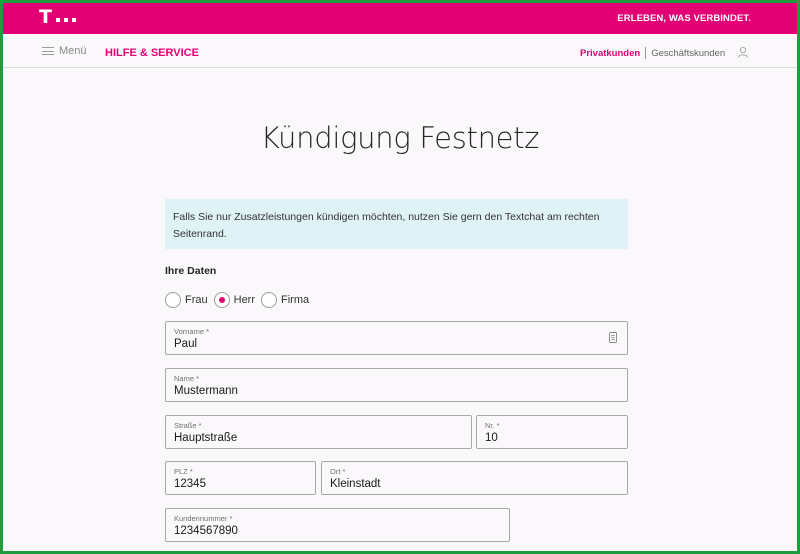  I want to click on radio-firma-circle, so click(269, 300).